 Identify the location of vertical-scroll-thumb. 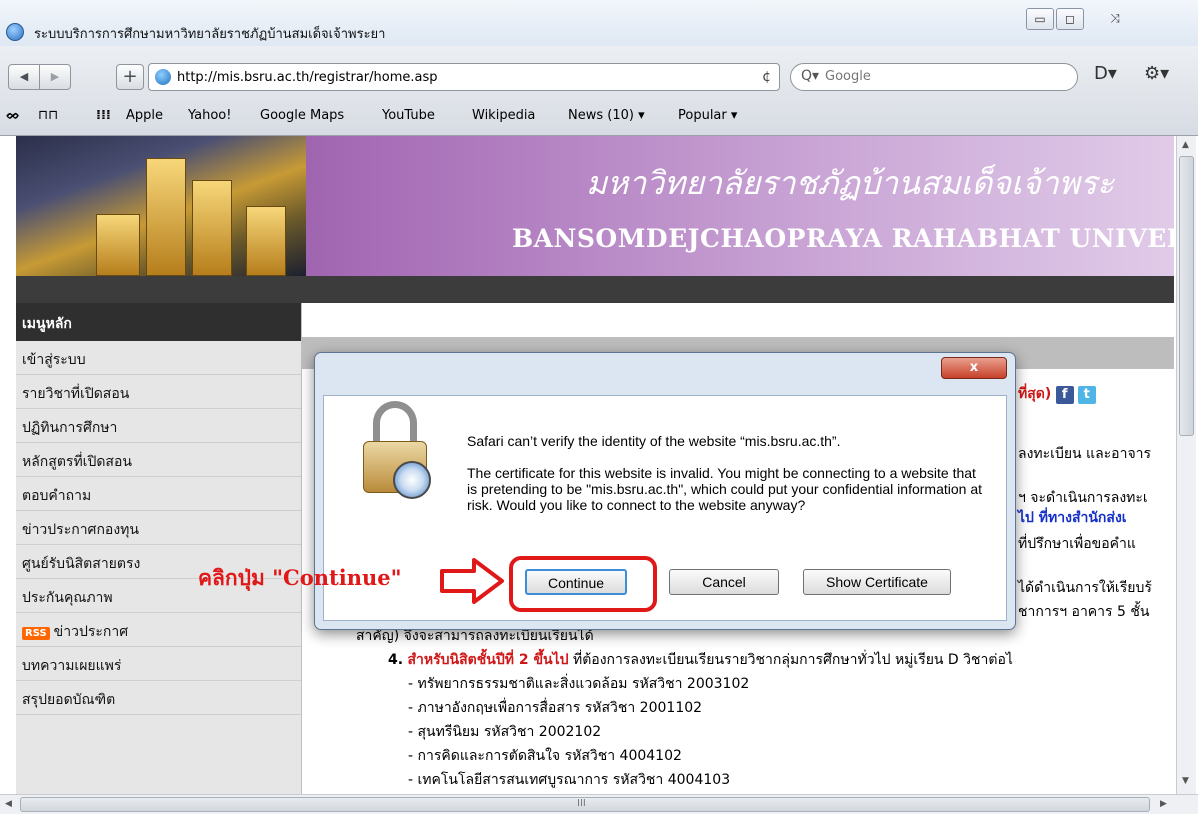
(1186, 296).